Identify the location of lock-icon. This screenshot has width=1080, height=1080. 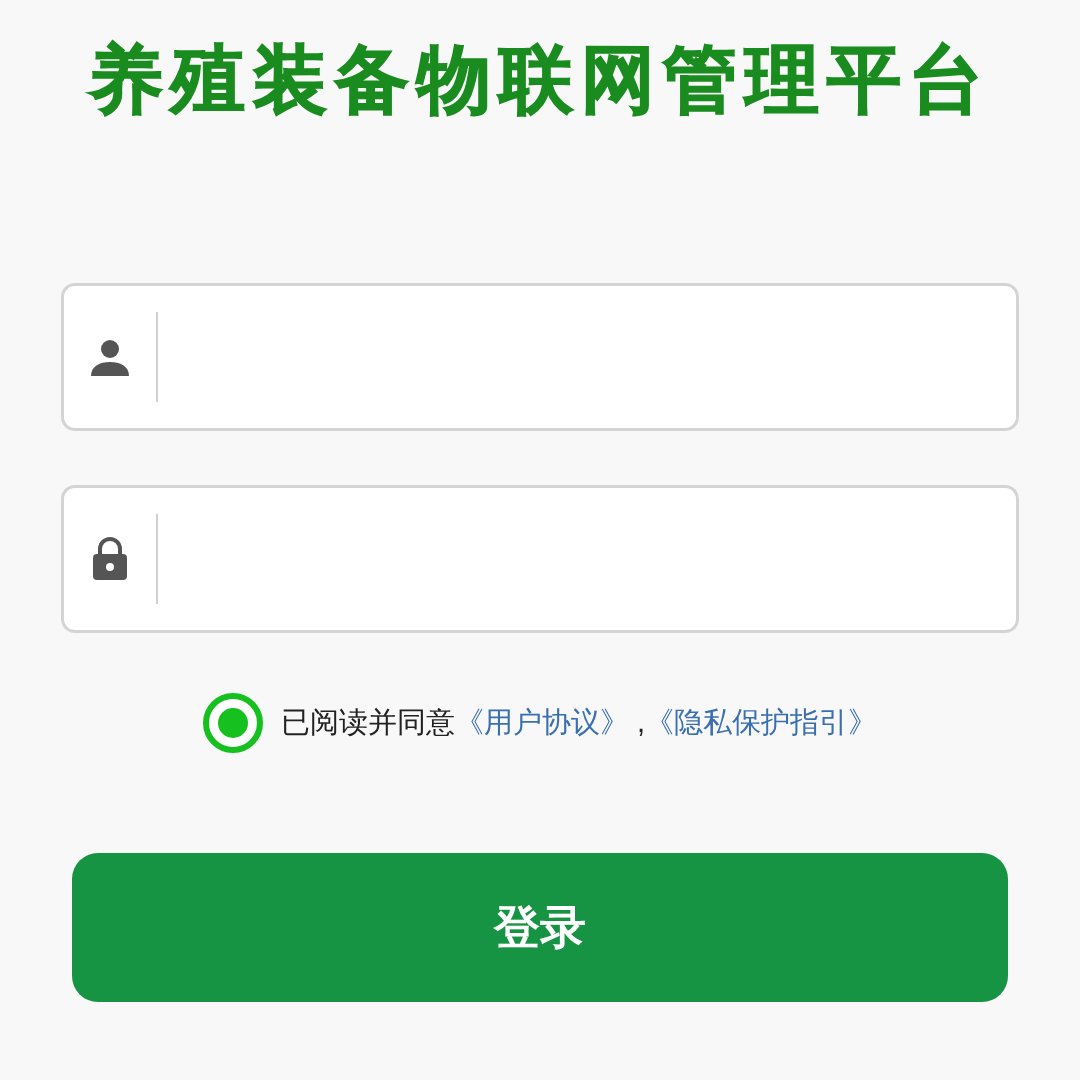
(110, 559).